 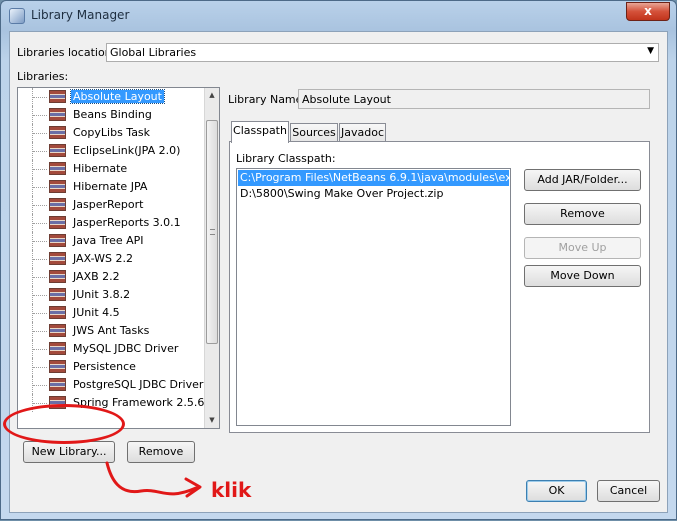 I want to click on annotation-arrow-icon, so click(x=153, y=479).